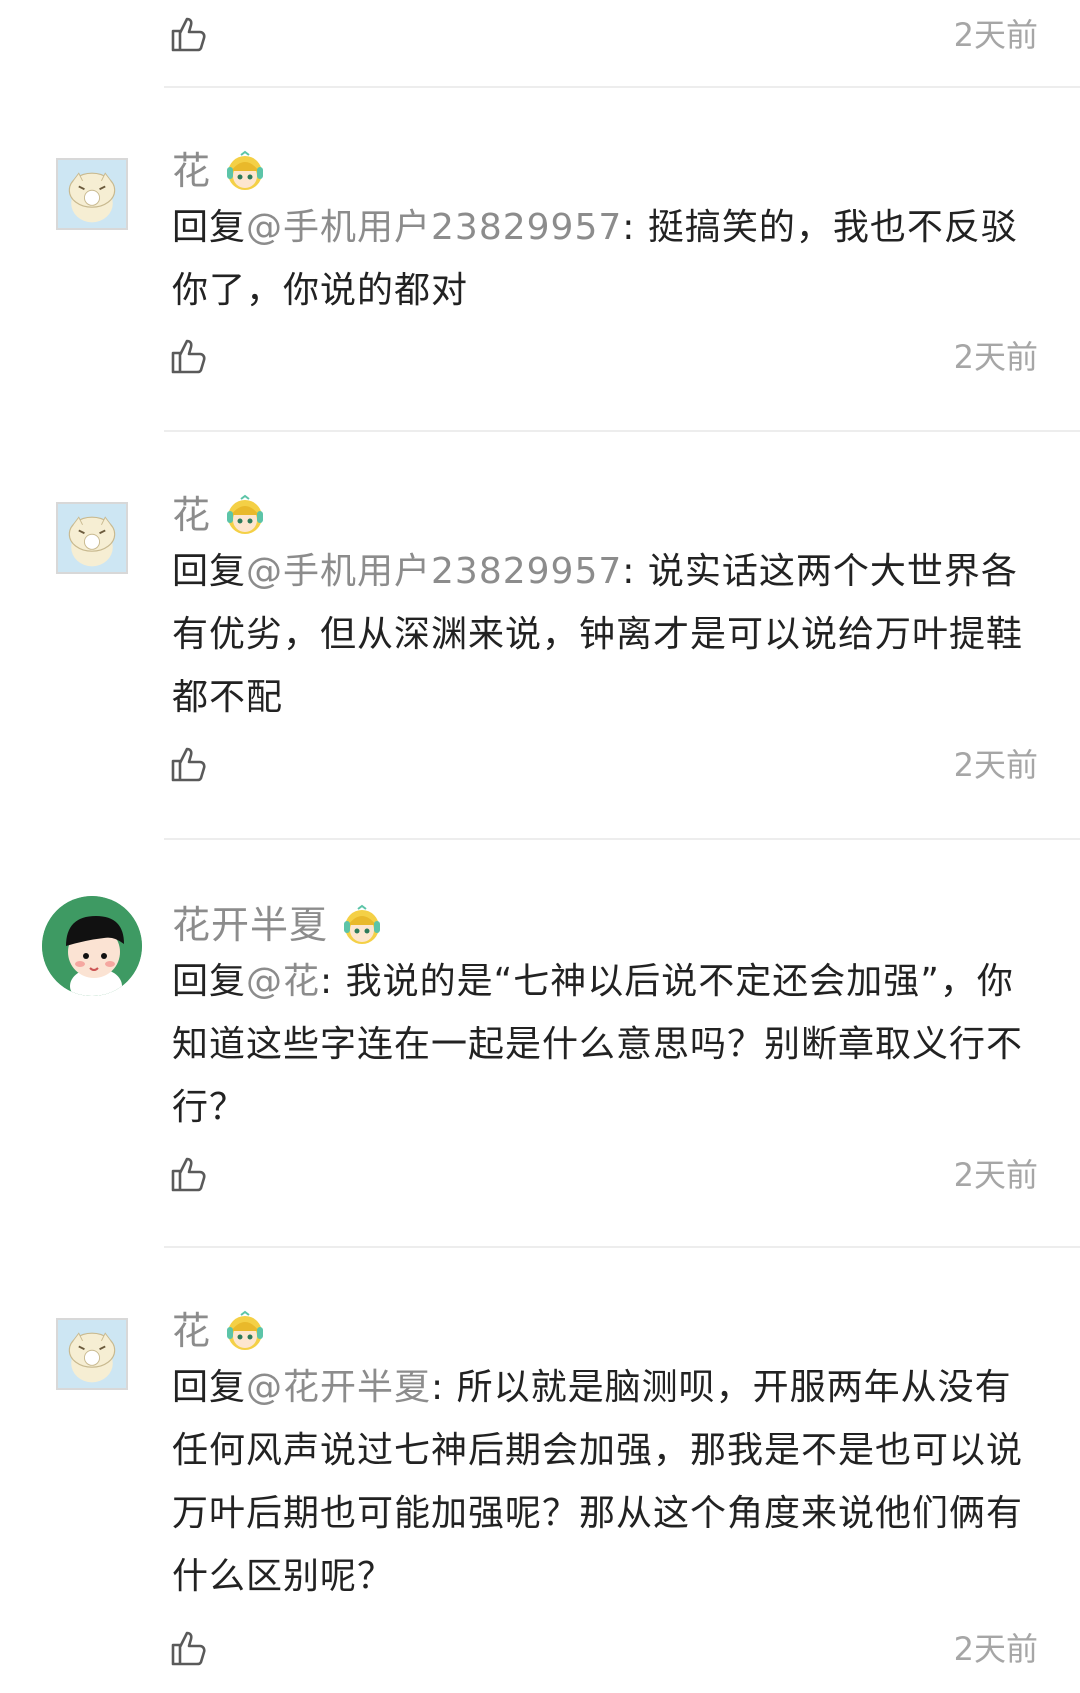 This screenshot has width=1080, height=1693. What do you see at coordinates (92, 946) in the screenshot?
I see `cartoon-girl-avatar-icon` at bounding box center [92, 946].